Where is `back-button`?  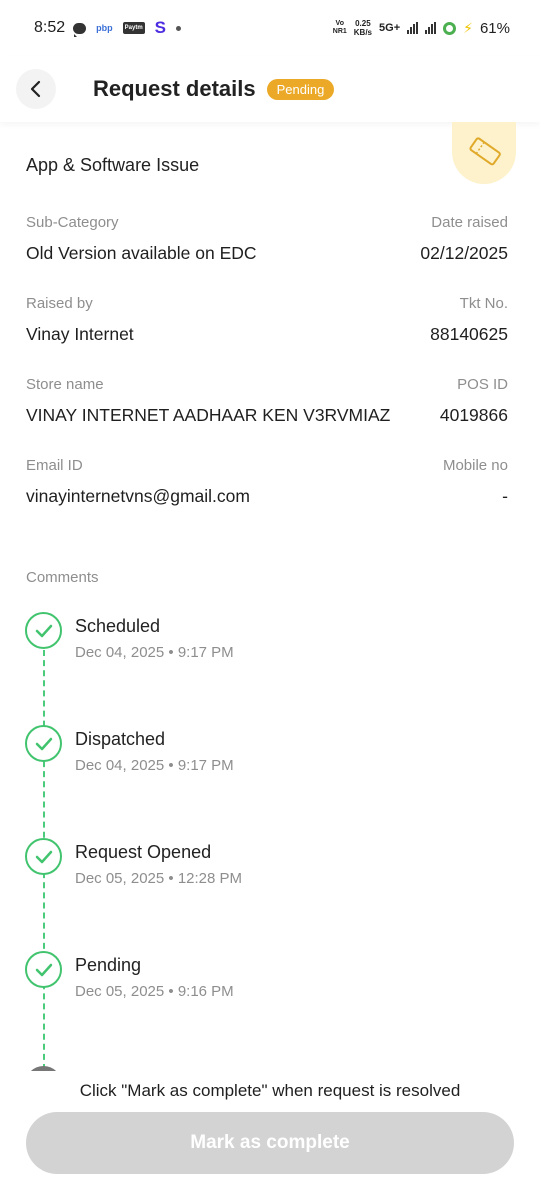 back-button is located at coordinates (36, 89).